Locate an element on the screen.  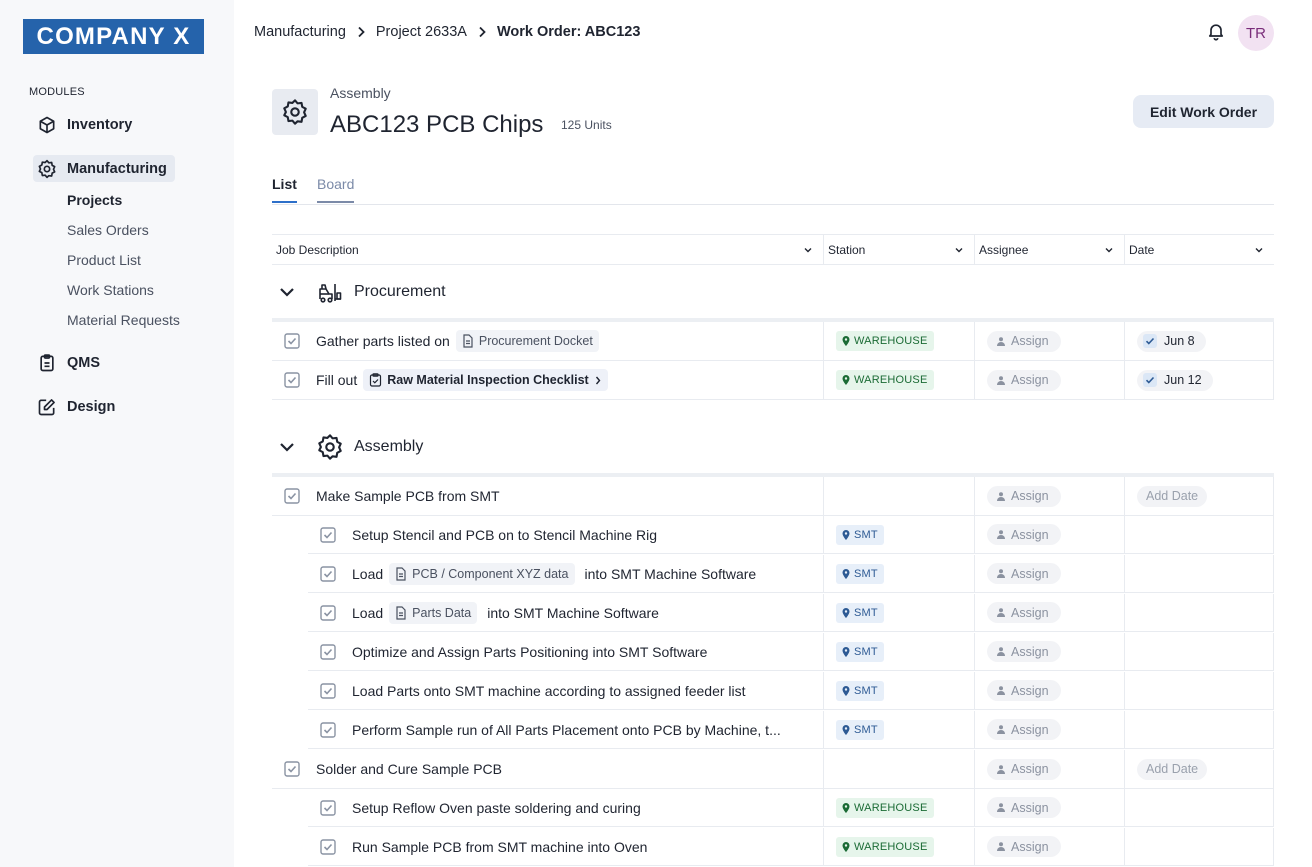
breadcrumb-manufacturing: Manufacturing is located at coordinates (300, 32).